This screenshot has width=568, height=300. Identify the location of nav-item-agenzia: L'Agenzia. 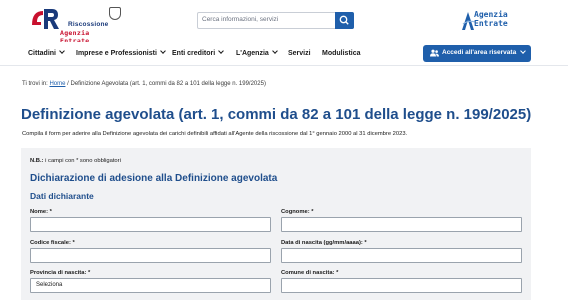
(257, 52).